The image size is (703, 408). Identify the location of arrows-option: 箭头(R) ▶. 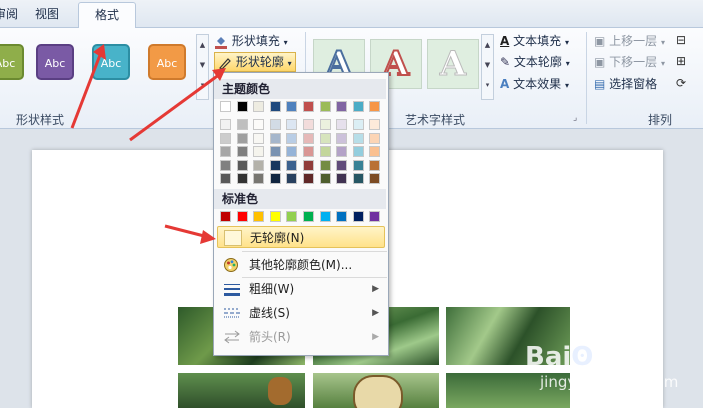
(301, 337).